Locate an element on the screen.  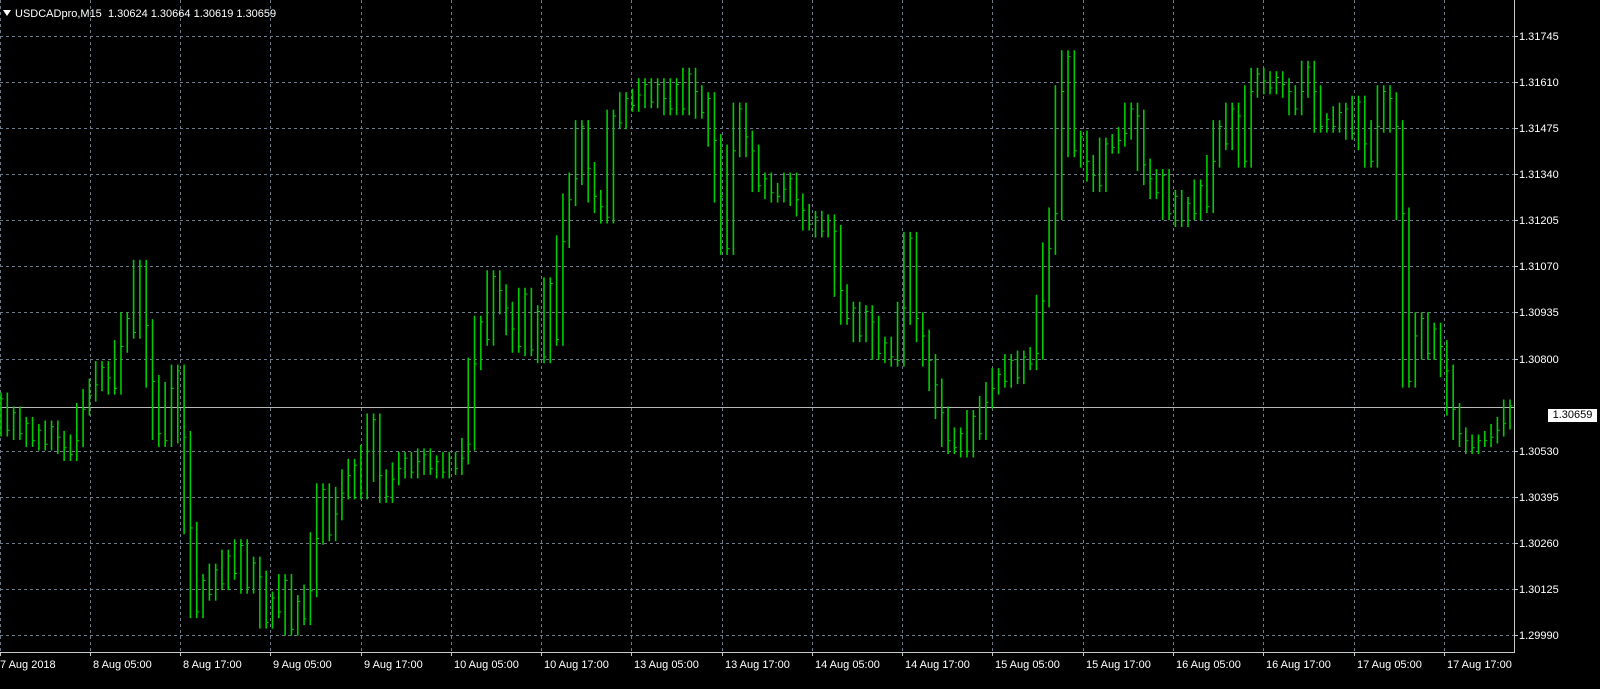
time-label: 9 Aug 17:00 is located at coordinates (393, 665).